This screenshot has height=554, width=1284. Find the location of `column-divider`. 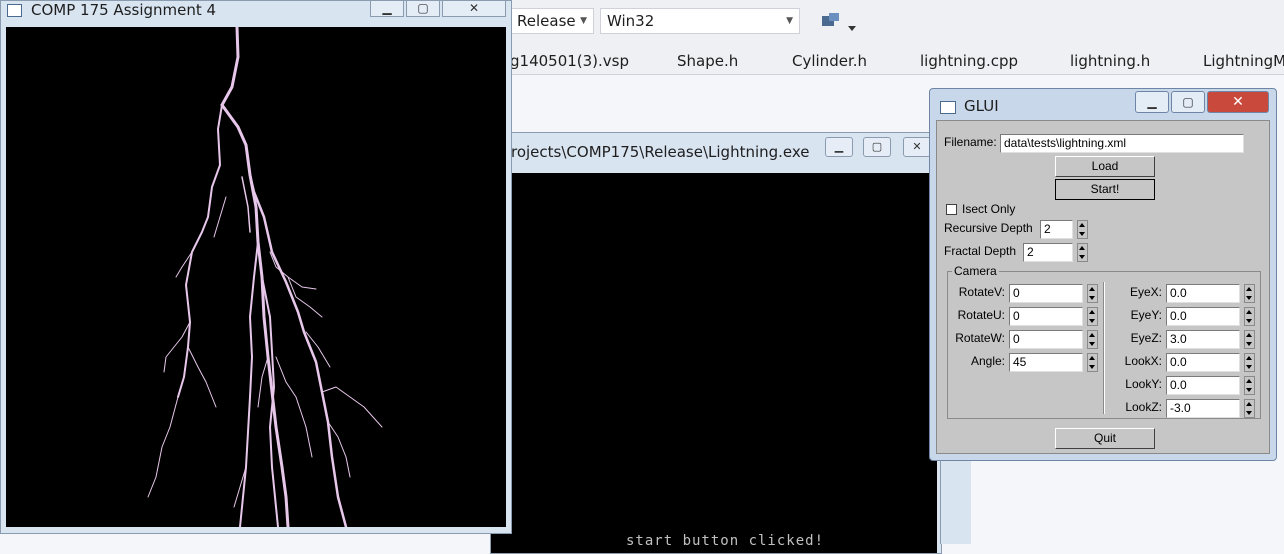

column-divider is located at coordinates (1104, 348).